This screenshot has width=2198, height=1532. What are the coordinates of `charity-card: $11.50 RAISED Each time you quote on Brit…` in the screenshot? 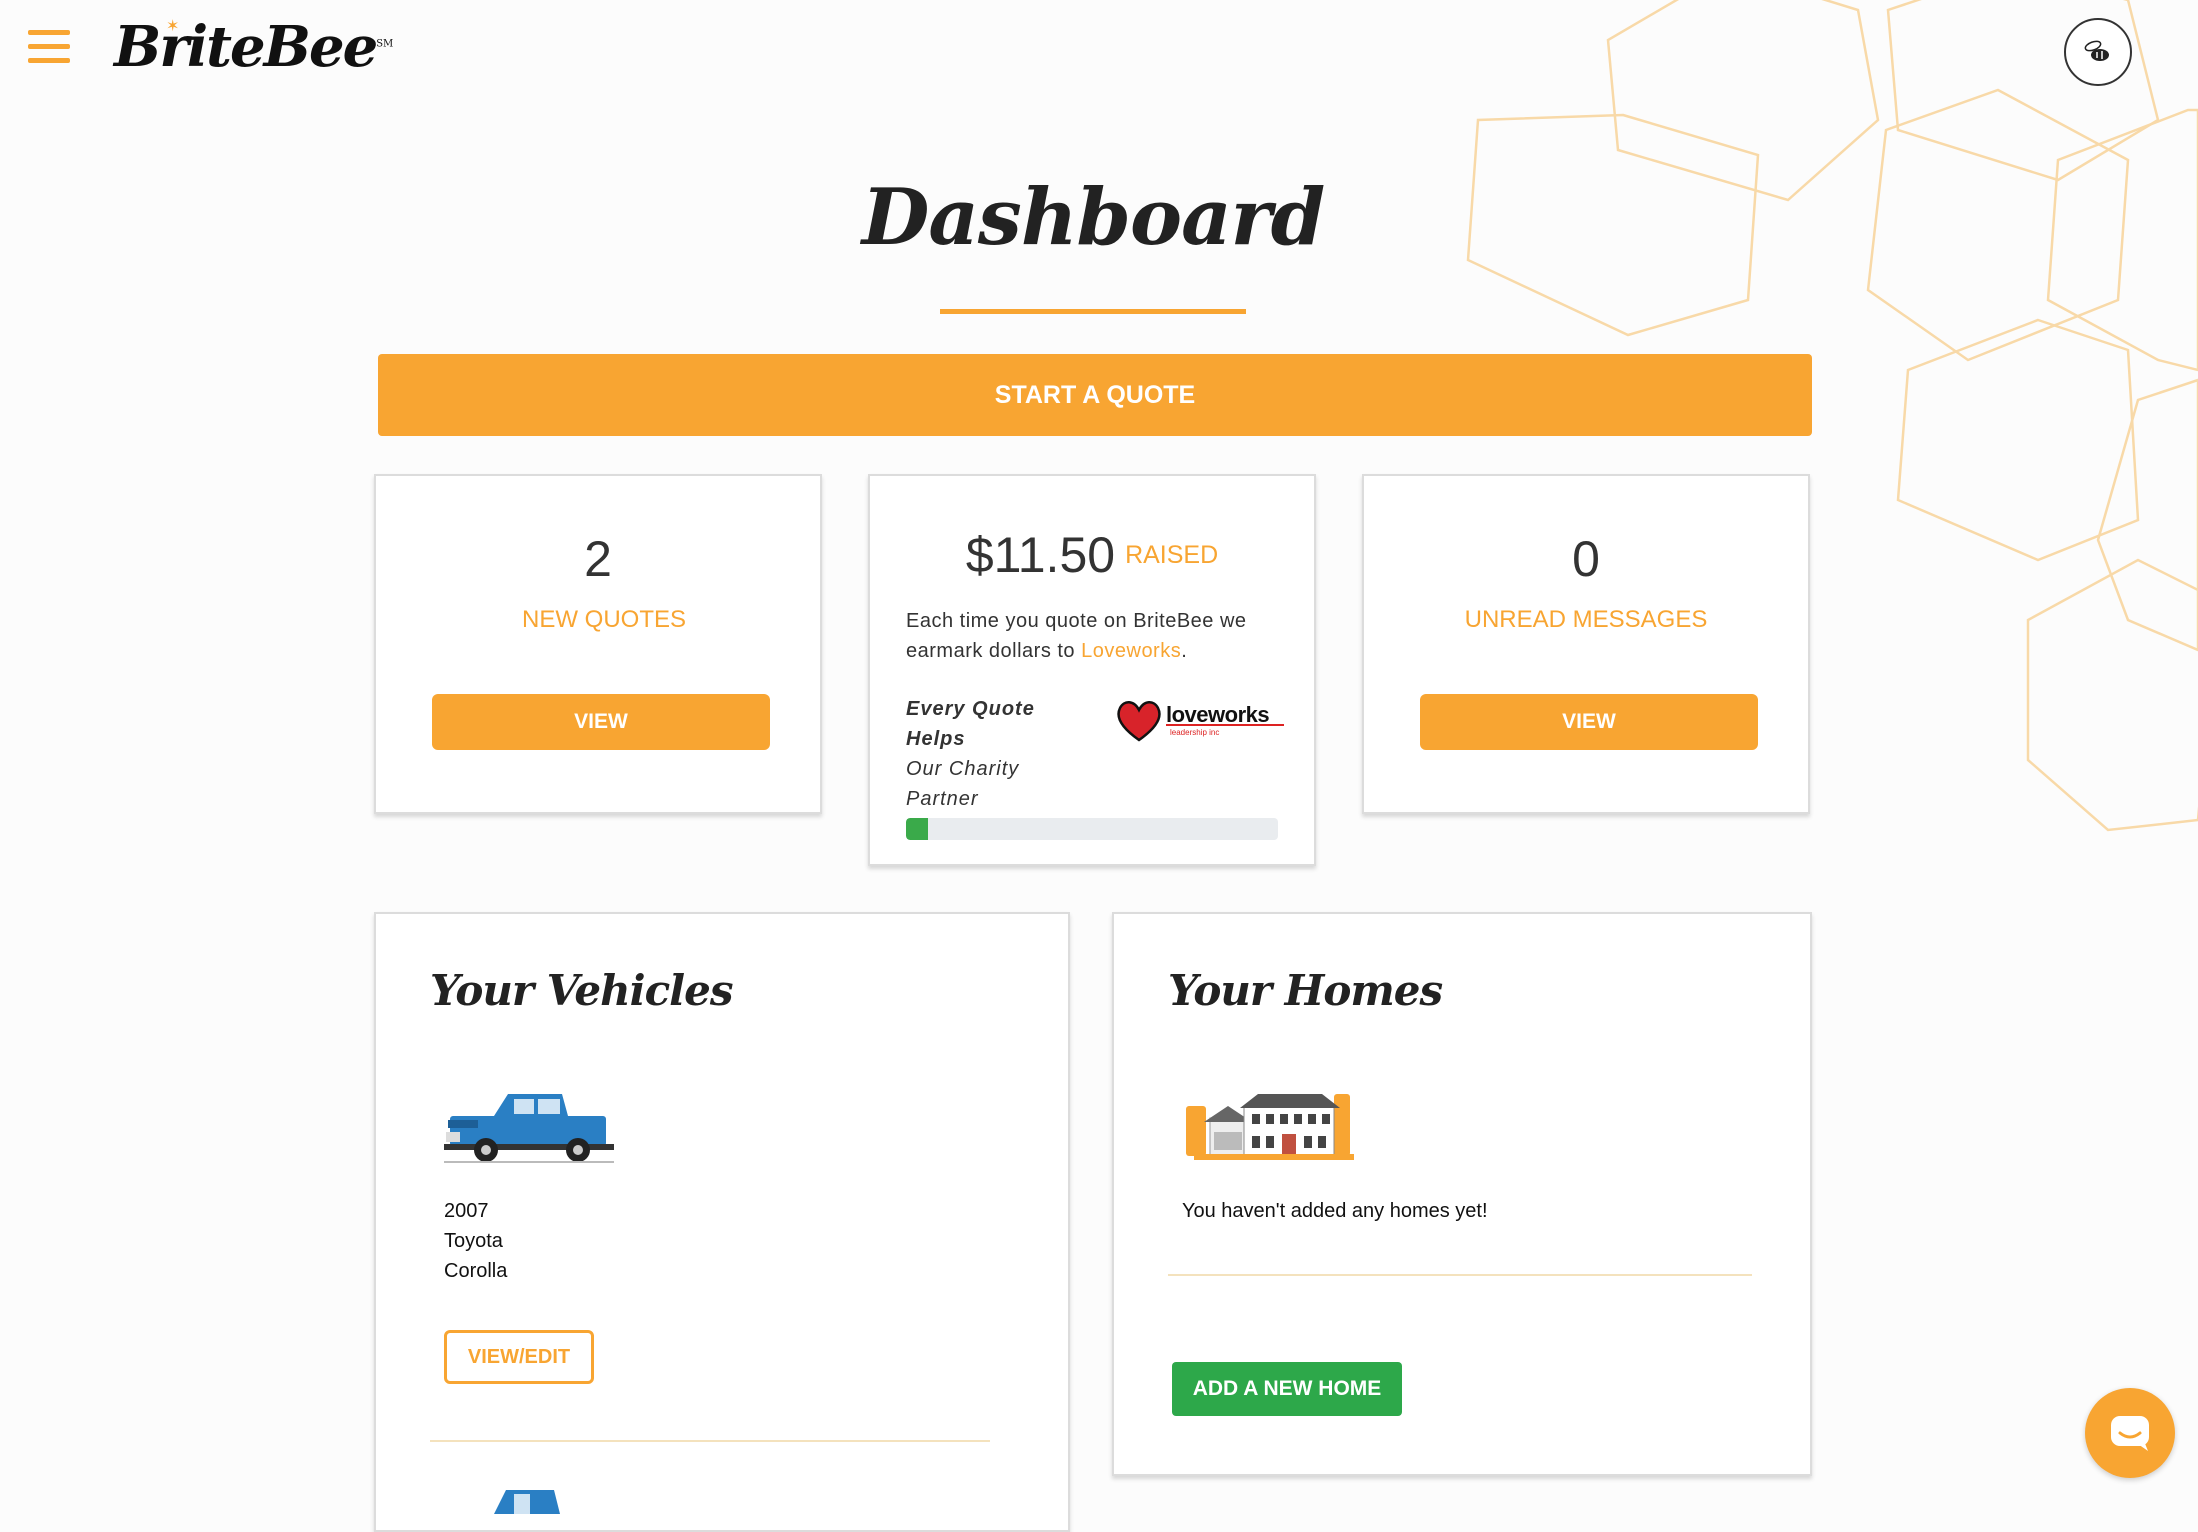 It's located at (1092, 670).